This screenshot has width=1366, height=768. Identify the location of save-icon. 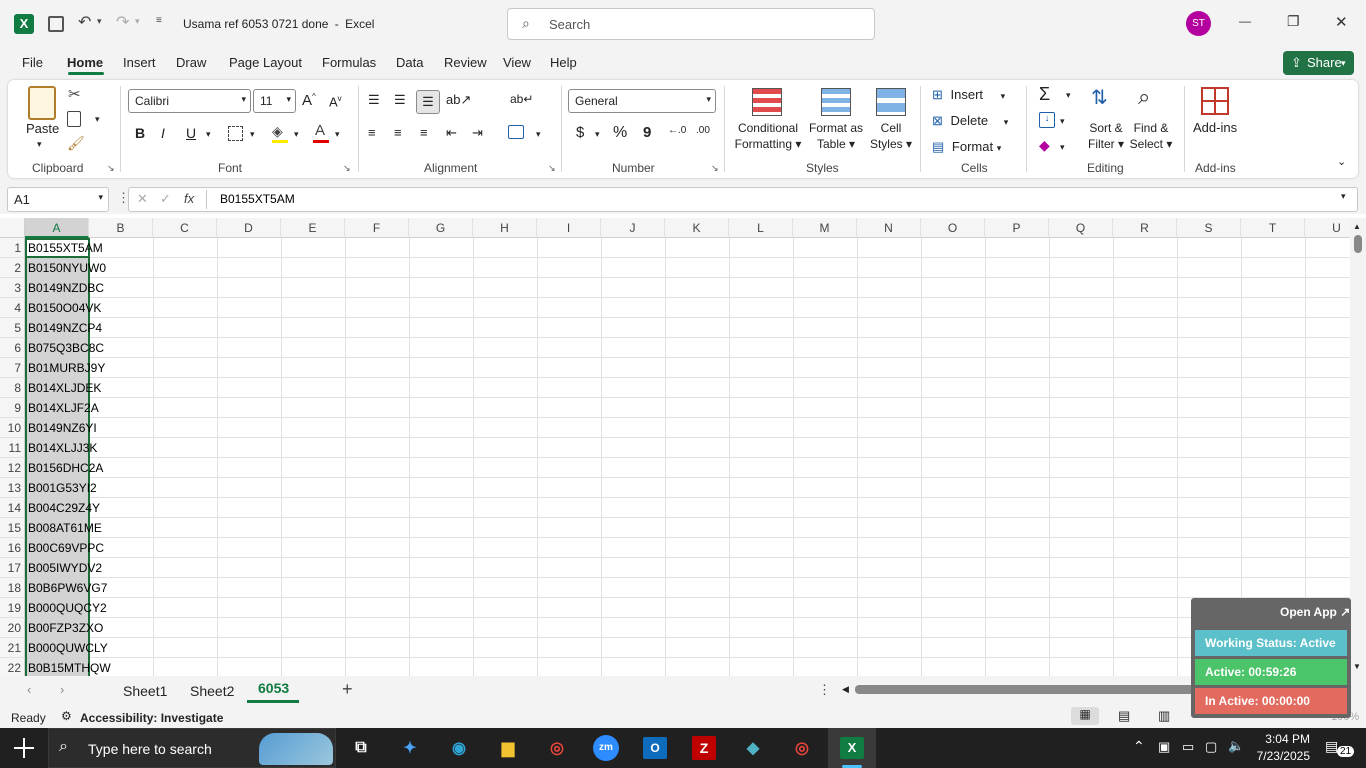
(56, 24).